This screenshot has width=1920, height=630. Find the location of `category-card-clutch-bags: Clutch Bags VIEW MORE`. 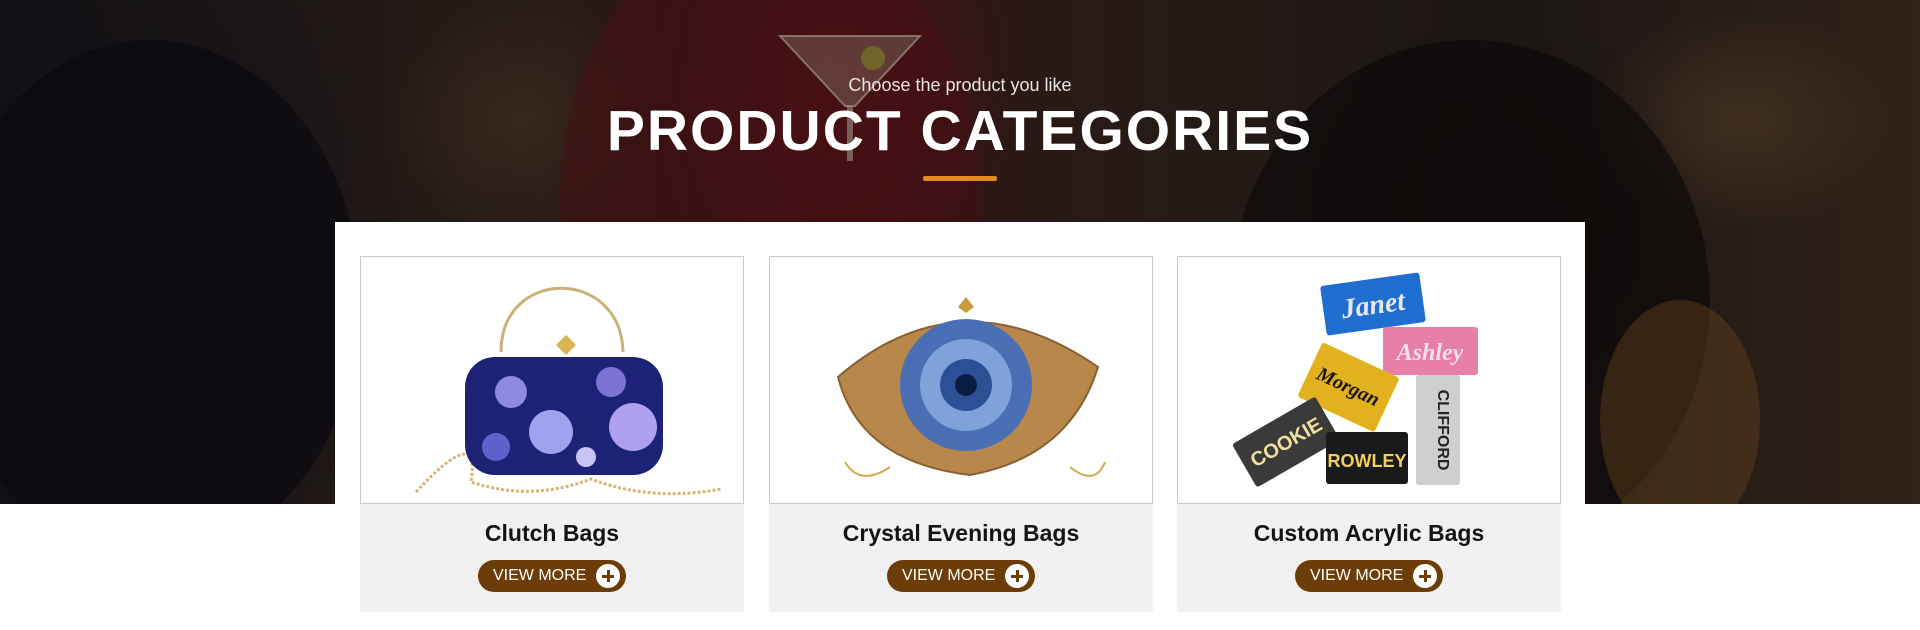

category-card-clutch-bags: Clutch Bags VIEW MORE is located at coordinates (552, 434).